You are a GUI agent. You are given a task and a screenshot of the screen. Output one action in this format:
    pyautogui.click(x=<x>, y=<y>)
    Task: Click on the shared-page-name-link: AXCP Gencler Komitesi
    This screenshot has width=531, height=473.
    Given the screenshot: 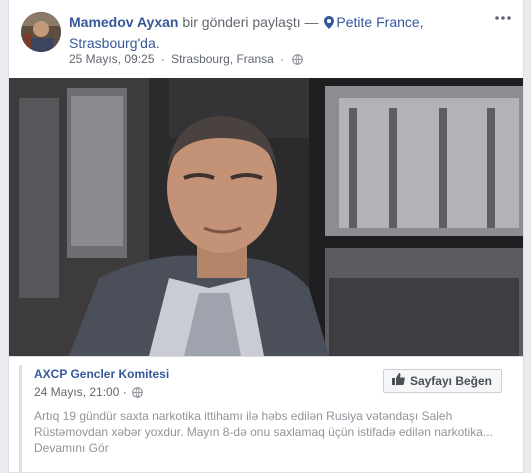 What is the action you would take?
    pyautogui.click(x=101, y=374)
    